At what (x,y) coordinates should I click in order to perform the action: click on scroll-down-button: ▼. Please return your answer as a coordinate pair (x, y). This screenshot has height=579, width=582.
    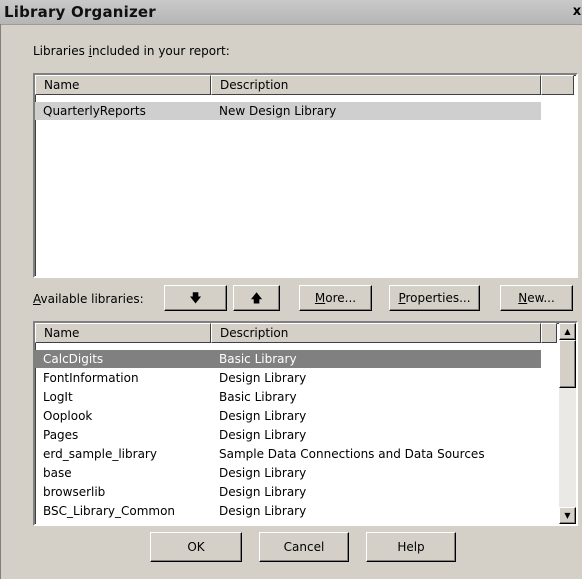
    Looking at the image, I should click on (567, 515).